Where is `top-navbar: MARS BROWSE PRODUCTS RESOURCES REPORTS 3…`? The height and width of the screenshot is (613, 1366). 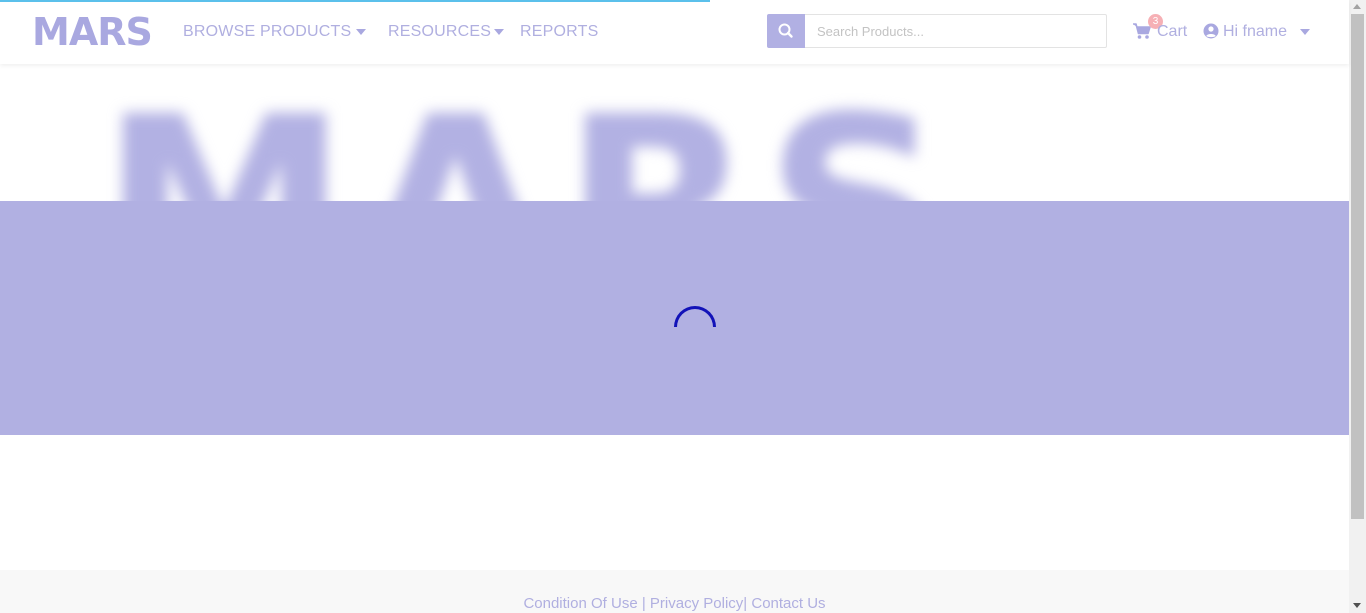
top-navbar: MARS BROWSE PRODUCTS RESOURCES REPORTS 3… is located at coordinates (674, 32).